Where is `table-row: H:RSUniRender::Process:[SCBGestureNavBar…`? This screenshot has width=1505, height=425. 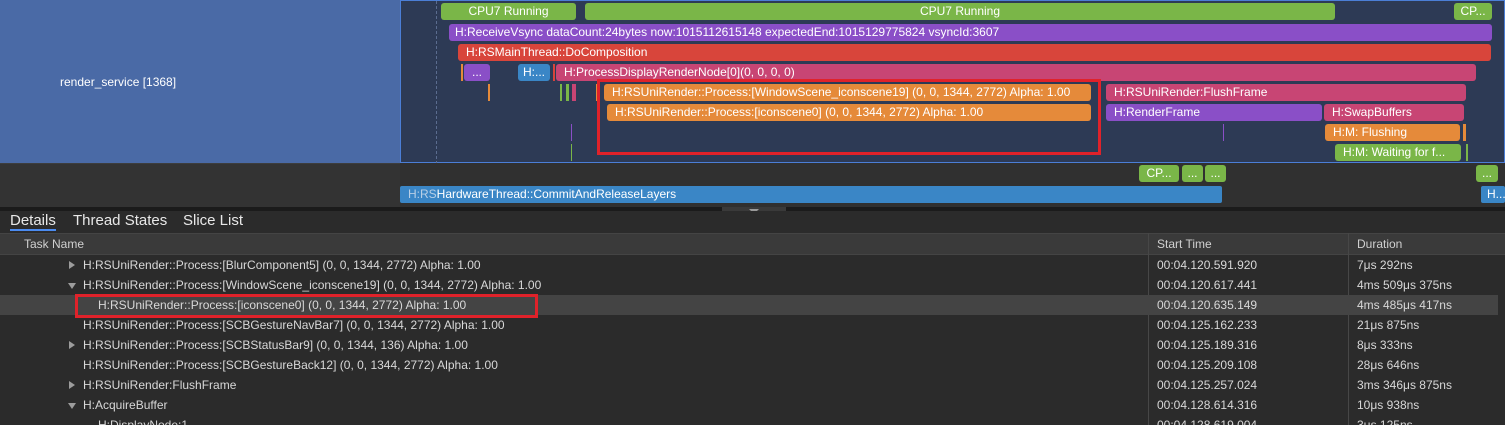
table-row: H:RSUniRender::Process:[SCBGestureNavBar… is located at coordinates (752, 325).